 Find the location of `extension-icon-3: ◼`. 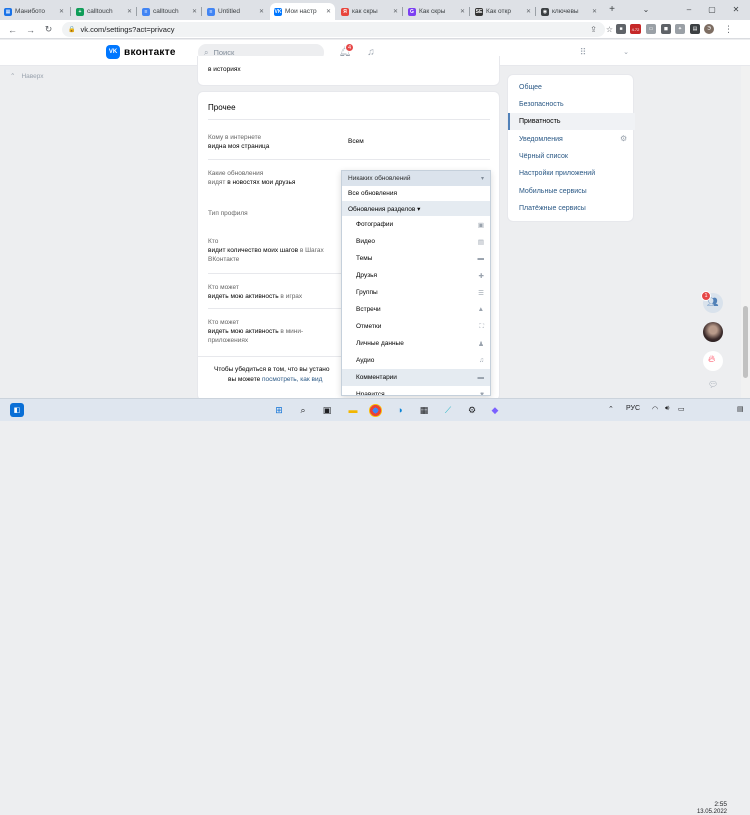

extension-icon-3: ◼ is located at coordinates (666, 29).